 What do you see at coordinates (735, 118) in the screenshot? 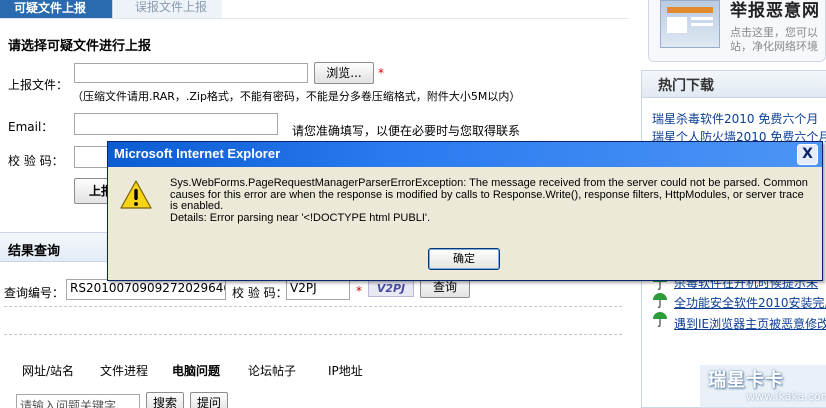
I see `hot-link: 瑞星杀毒软件2010 免费六个月` at bounding box center [735, 118].